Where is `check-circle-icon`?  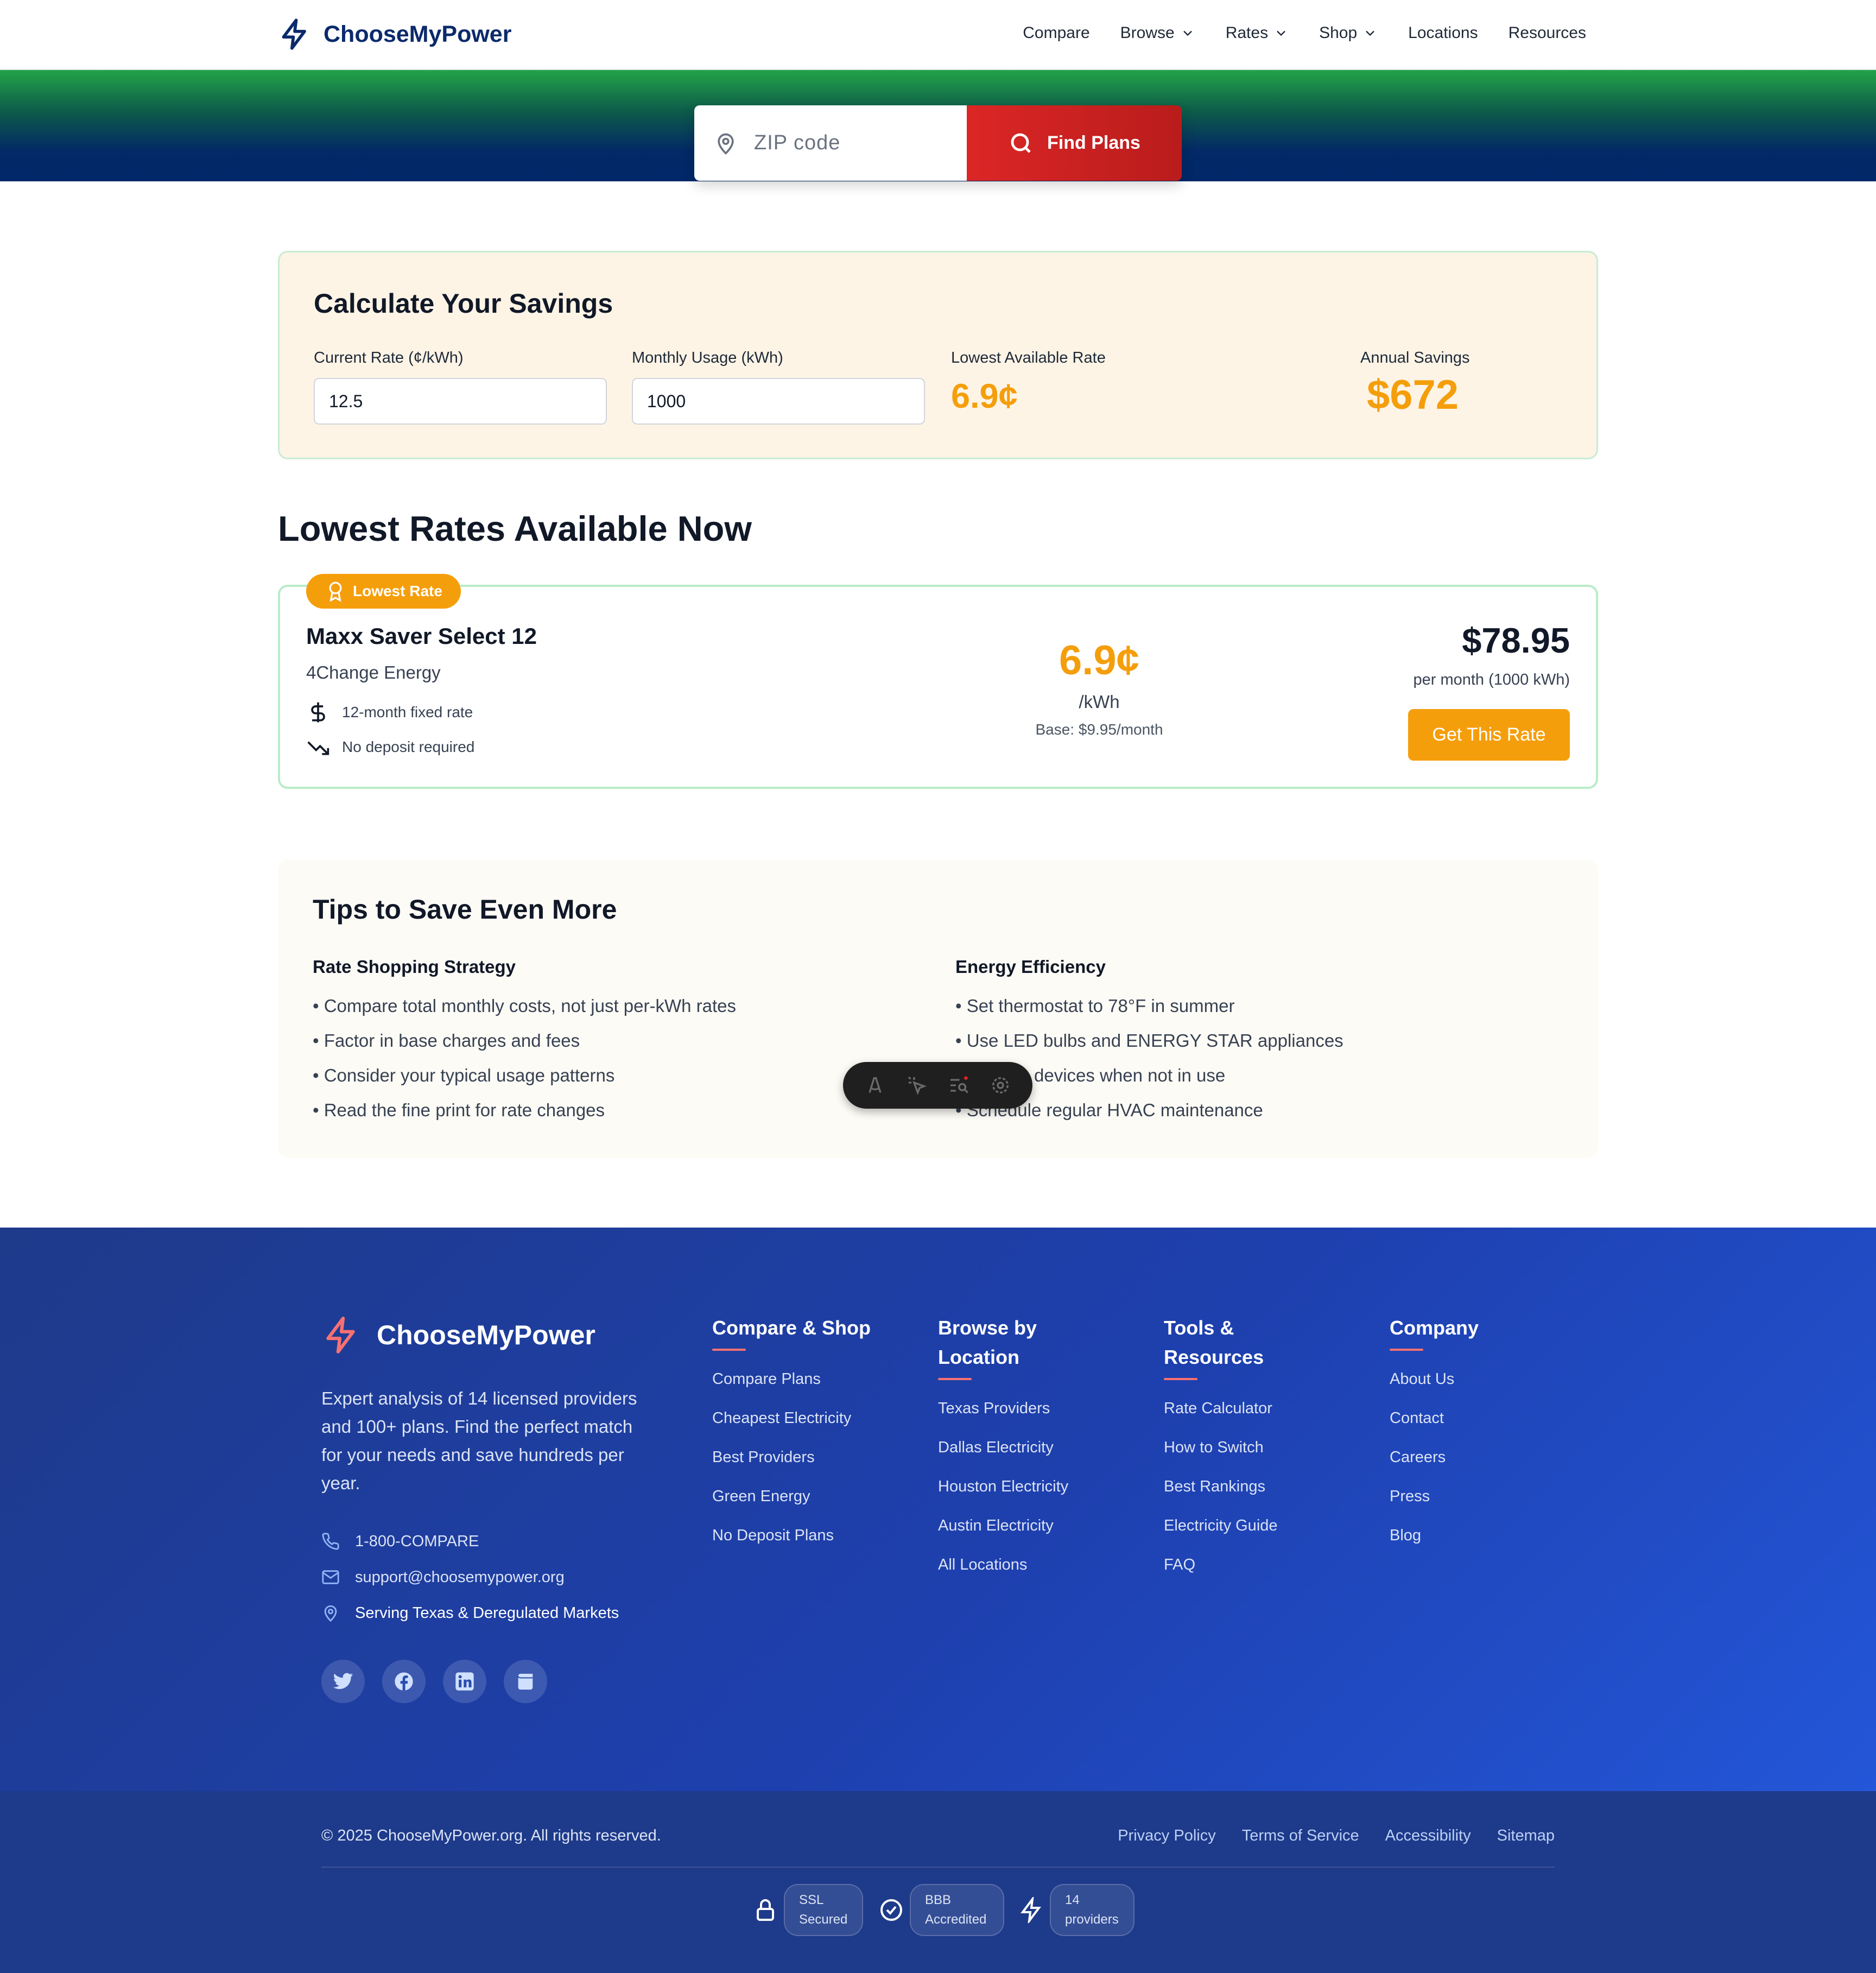 check-circle-icon is located at coordinates (891, 1910).